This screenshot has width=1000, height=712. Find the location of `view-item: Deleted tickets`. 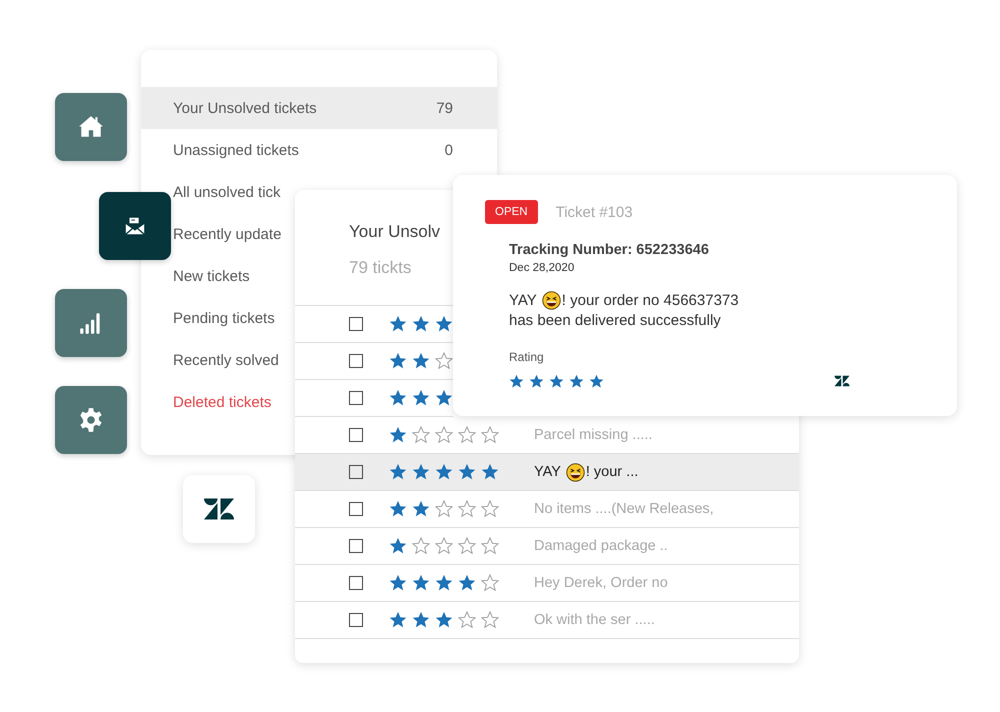

view-item: Deleted tickets is located at coordinates (234, 402).